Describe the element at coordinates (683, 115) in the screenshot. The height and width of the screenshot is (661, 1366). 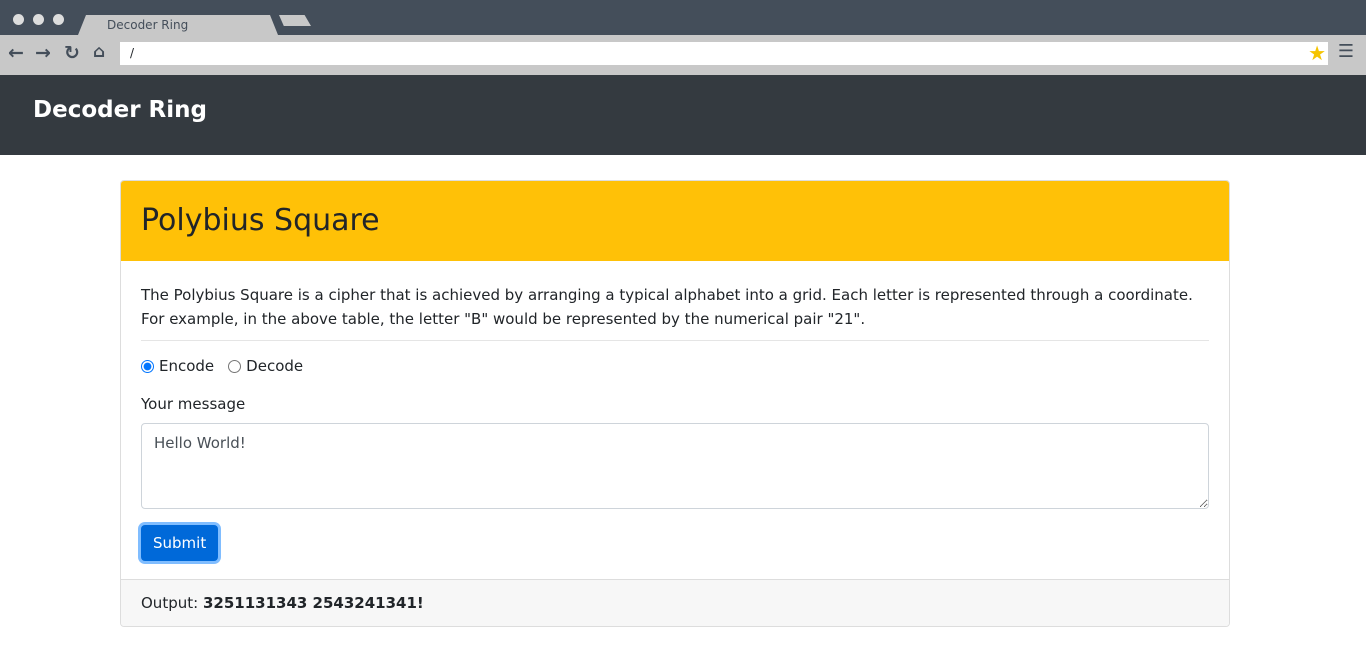
I see `navbar: Decoder Ring` at that location.